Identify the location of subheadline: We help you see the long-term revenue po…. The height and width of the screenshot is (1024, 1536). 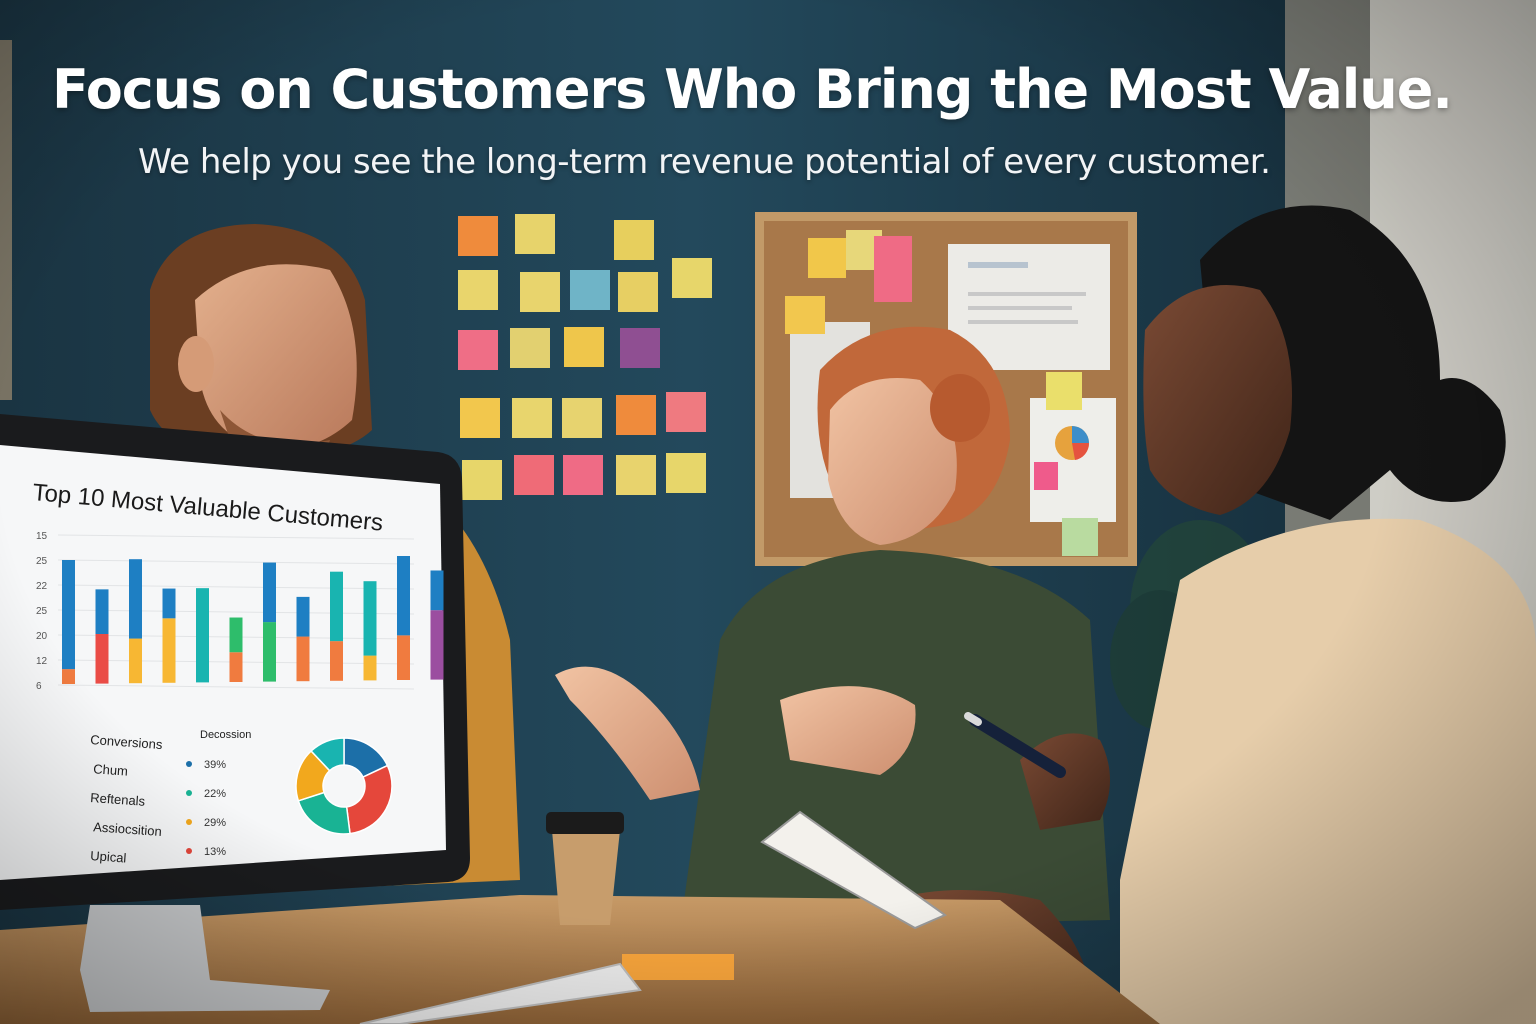
(704, 162).